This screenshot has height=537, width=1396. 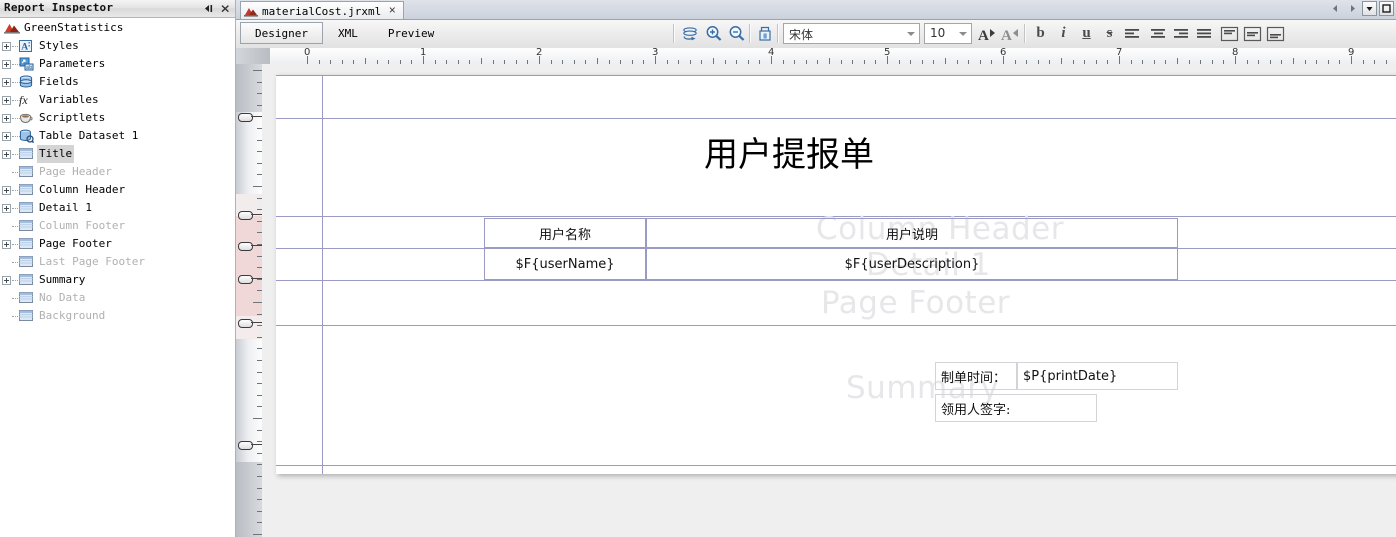 I want to click on tree-node-summary: Summary, so click(x=118, y=280).